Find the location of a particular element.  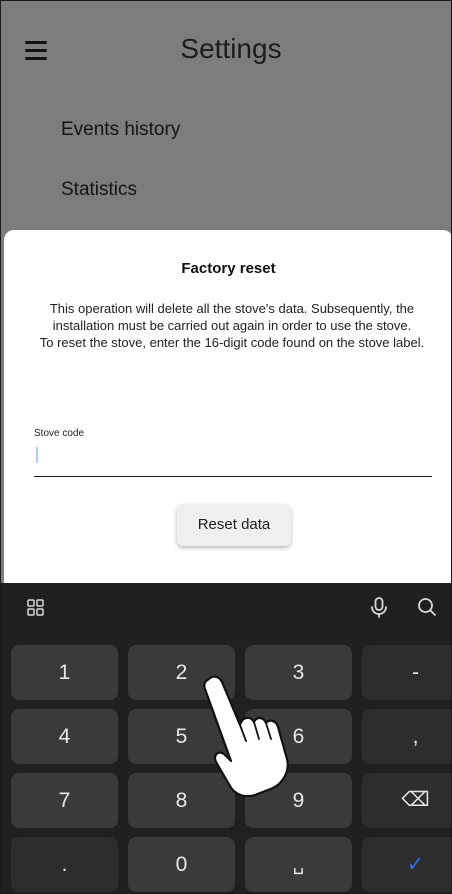

key-minus: - is located at coordinates (406, 672).